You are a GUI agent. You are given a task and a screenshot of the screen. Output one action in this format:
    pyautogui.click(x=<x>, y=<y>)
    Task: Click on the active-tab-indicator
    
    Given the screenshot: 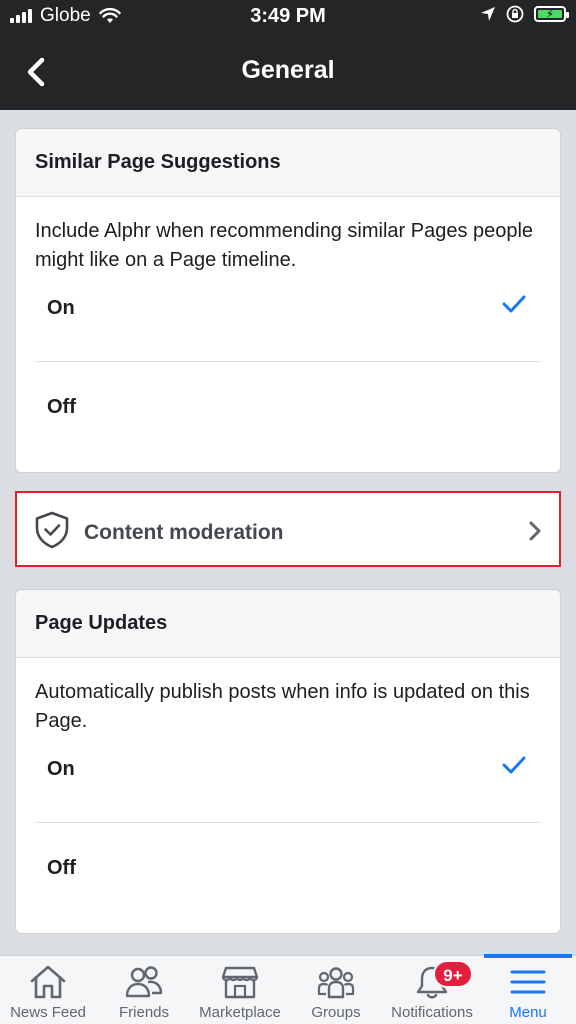 What is the action you would take?
    pyautogui.click(x=528, y=956)
    